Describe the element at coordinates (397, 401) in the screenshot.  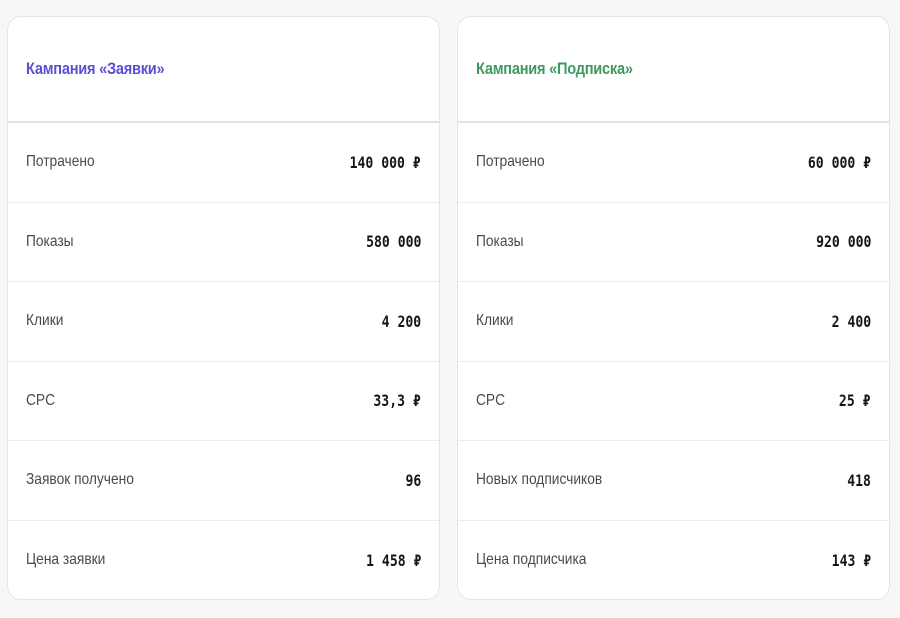
I see `metric-value: 33,3 ₽` at that location.